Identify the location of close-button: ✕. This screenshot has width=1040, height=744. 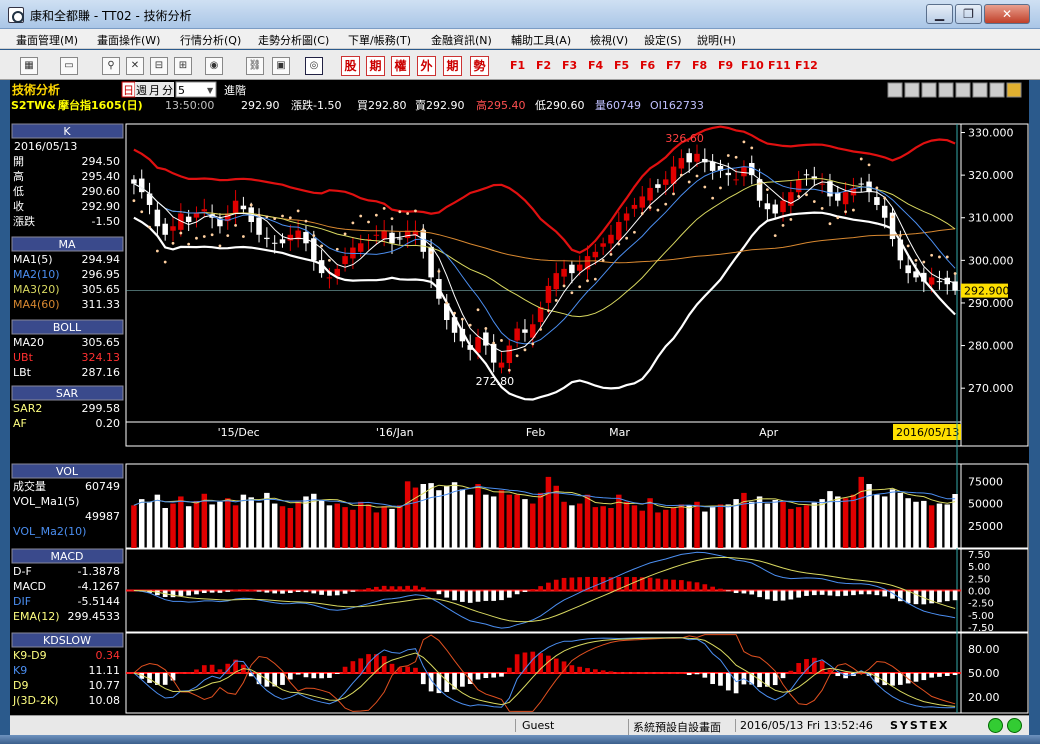
(1007, 14).